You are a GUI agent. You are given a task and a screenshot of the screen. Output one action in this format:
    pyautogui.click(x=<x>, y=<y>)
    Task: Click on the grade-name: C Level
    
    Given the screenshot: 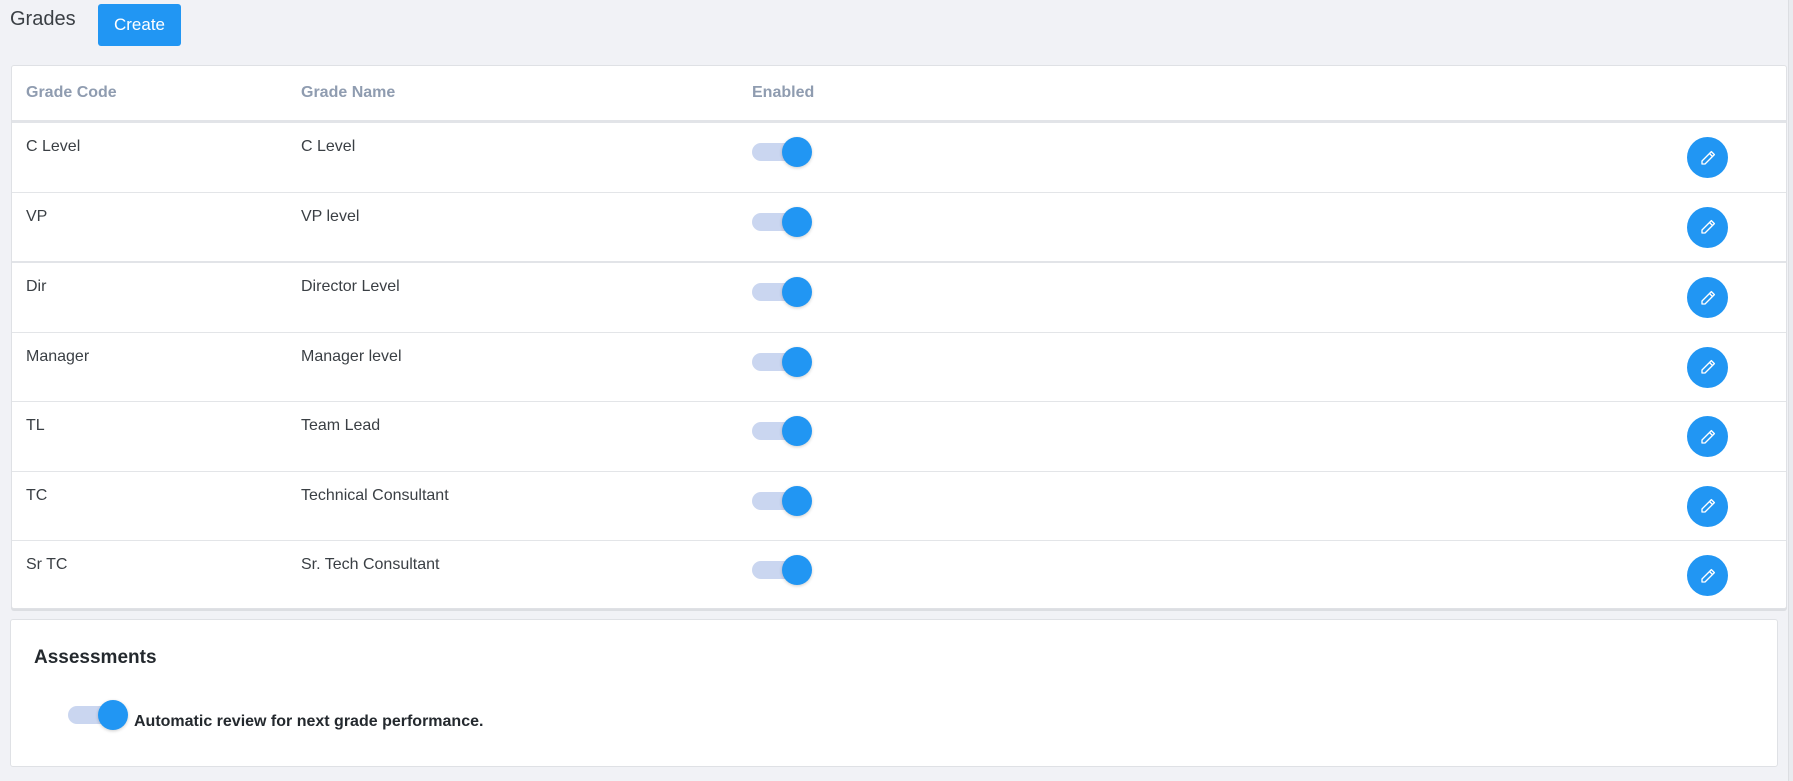 What is the action you would take?
    pyautogui.click(x=328, y=146)
    